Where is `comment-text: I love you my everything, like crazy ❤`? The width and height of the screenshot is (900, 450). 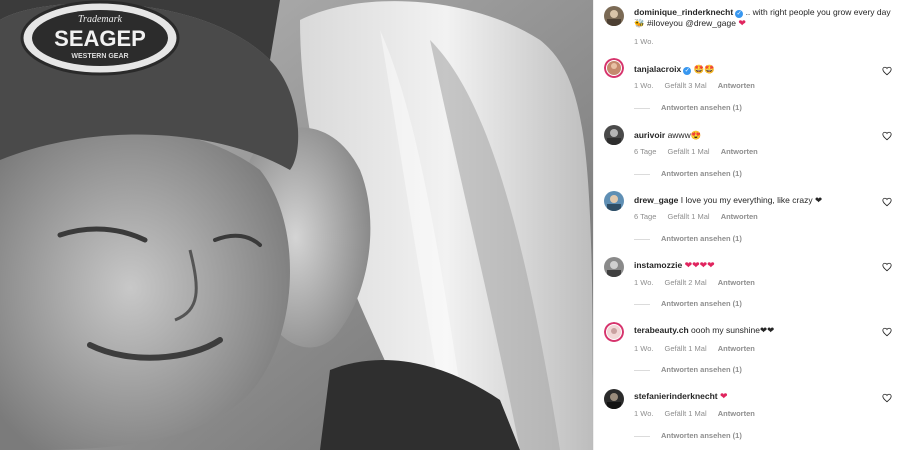 comment-text: I love you my everything, like crazy ❤ is located at coordinates (751, 200).